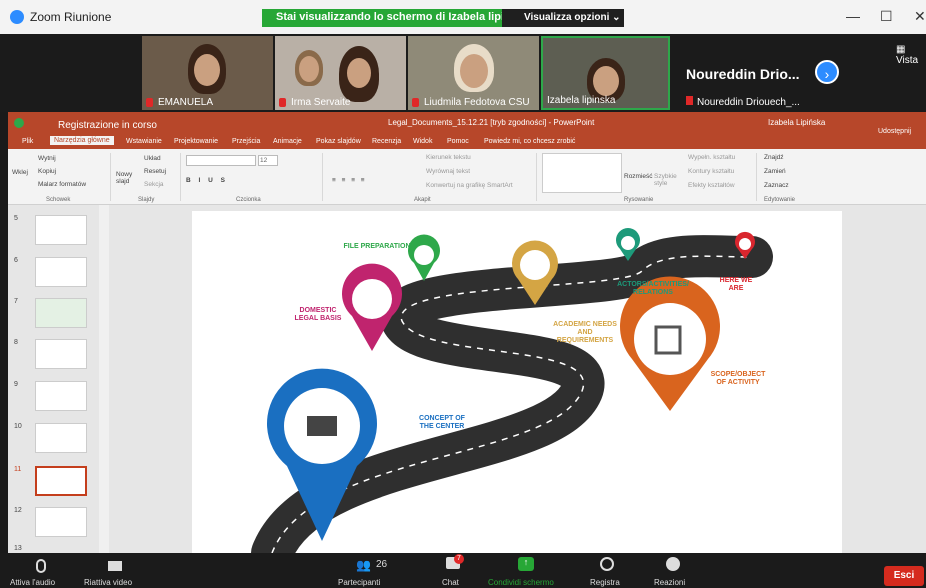 The width and height of the screenshot is (926, 588). I want to click on thumbnail-scrollbar, so click(104, 379).